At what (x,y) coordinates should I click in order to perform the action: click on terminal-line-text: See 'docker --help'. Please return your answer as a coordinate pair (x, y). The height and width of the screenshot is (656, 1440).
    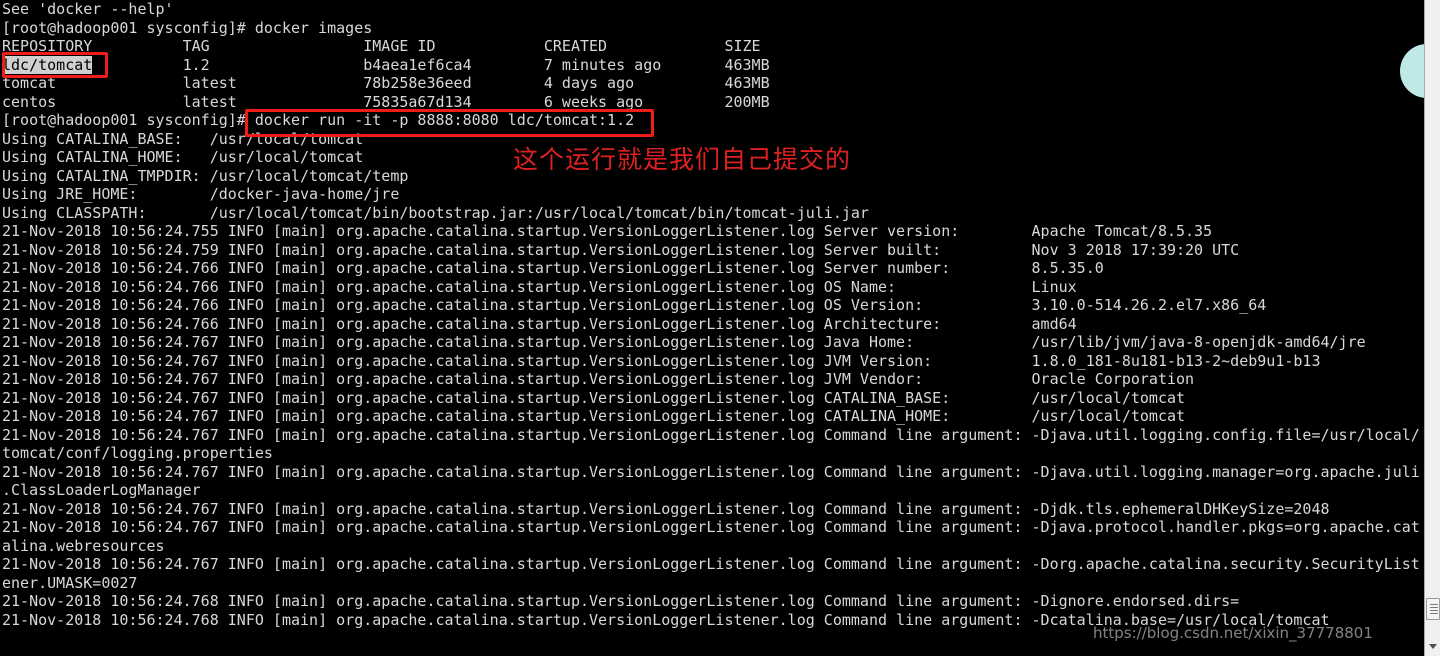
    Looking at the image, I should click on (88, 9).